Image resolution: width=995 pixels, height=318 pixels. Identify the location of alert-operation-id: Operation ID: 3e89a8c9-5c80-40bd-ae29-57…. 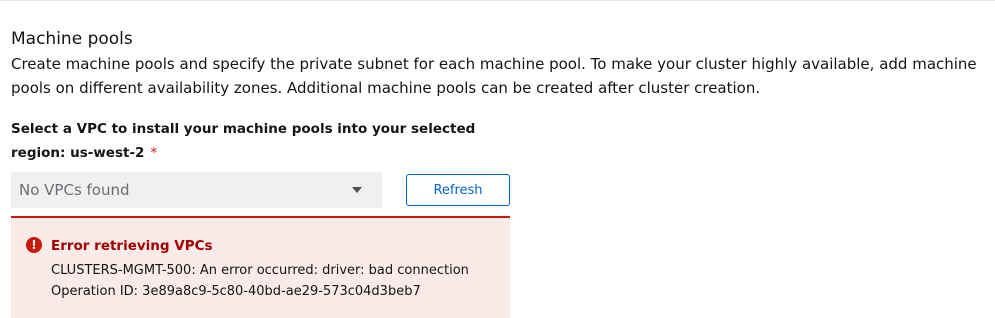
(236, 291).